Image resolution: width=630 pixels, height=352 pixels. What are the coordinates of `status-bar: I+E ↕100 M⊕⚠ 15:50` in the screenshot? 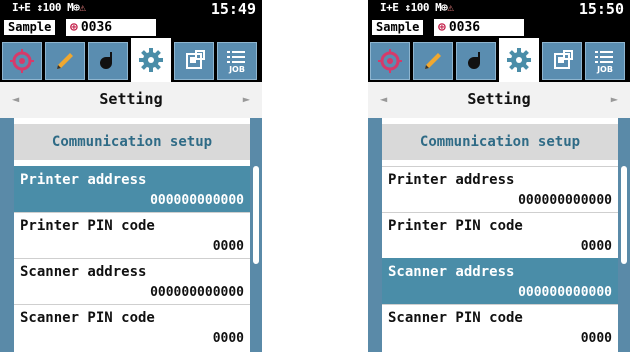 It's located at (499, 9).